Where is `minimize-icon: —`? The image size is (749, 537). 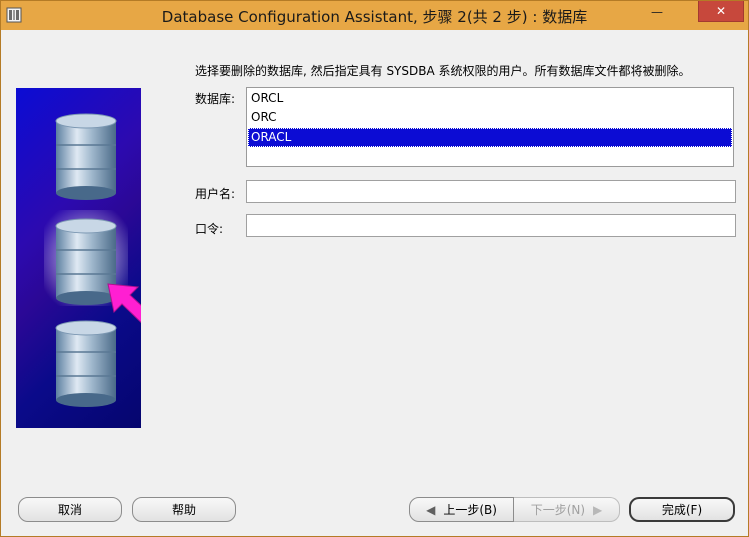 minimize-icon: — is located at coordinates (657, 11).